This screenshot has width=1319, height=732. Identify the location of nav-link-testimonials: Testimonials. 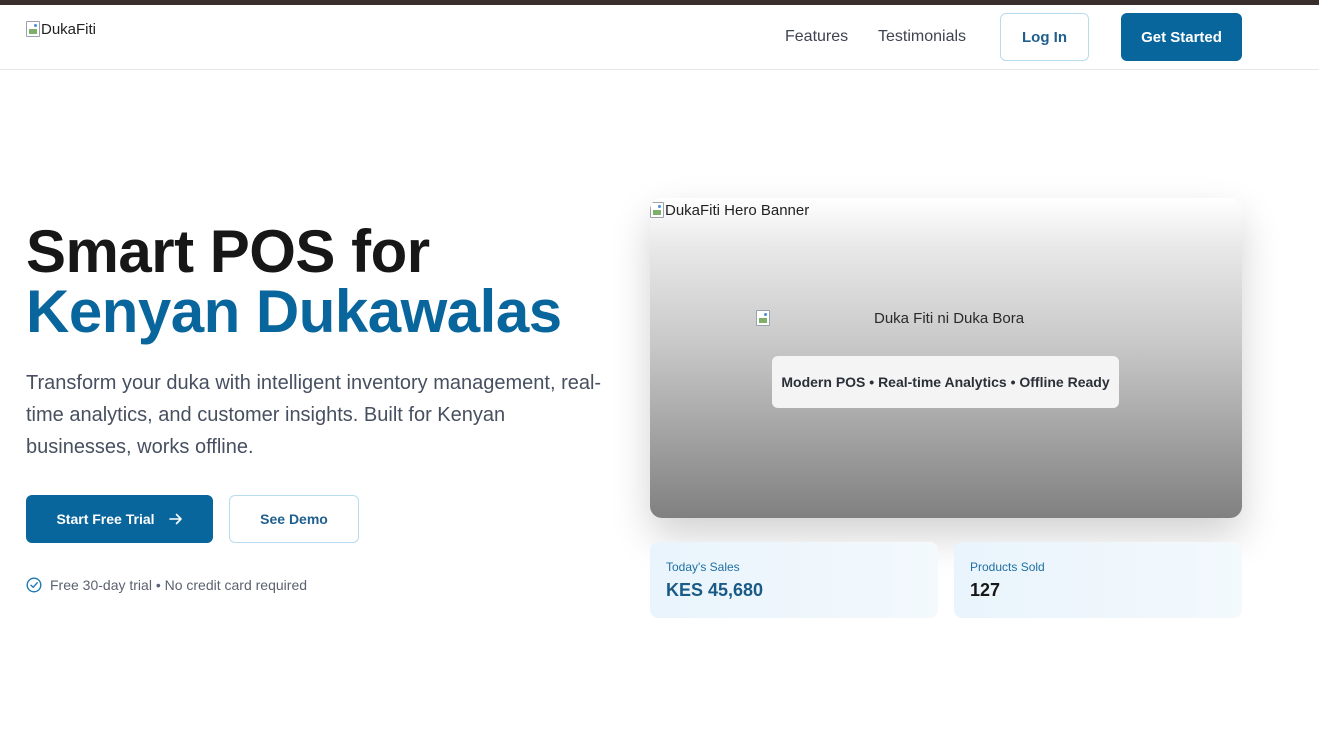
(922, 37).